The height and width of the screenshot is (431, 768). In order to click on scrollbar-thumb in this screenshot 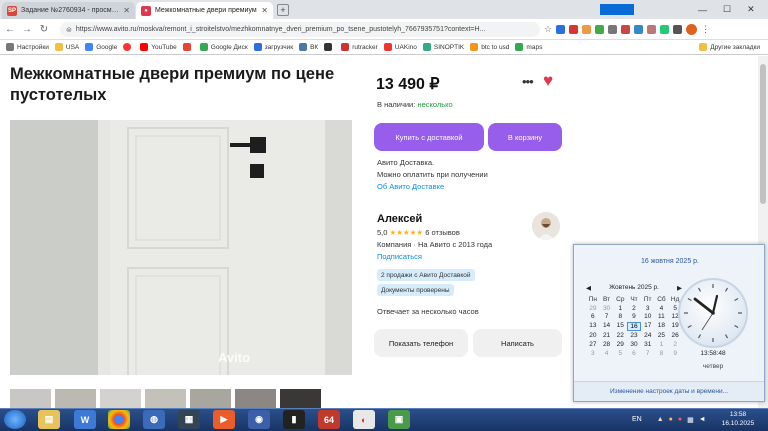, I will do `click(763, 134)`.